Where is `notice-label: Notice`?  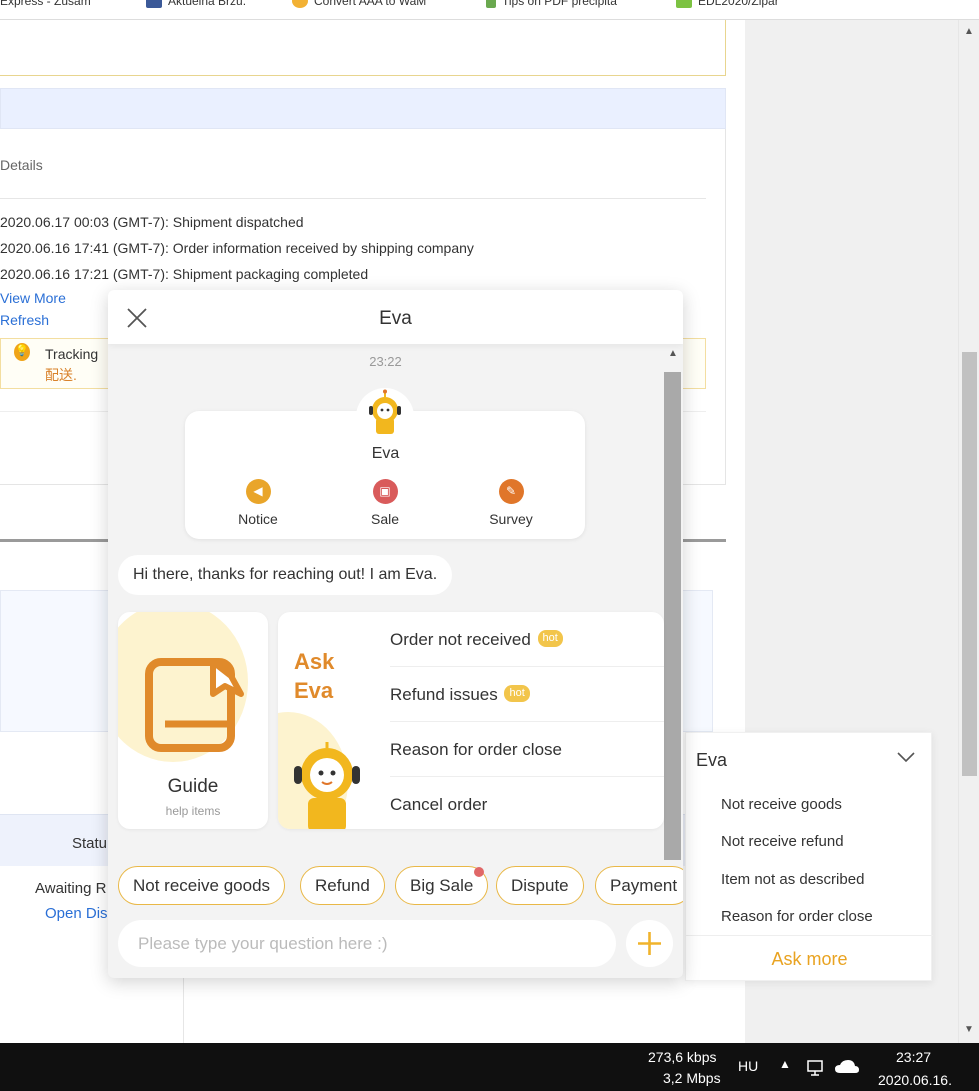
notice-label: Notice is located at coordinates (258, 519).